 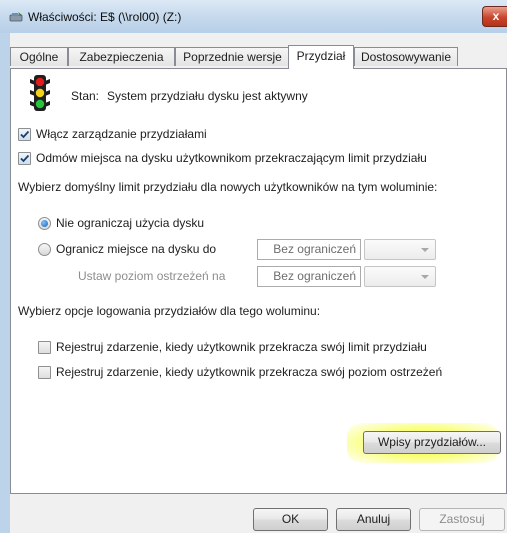 I want to click on apply-button: Zastosuj, so click(x=462, y=519).